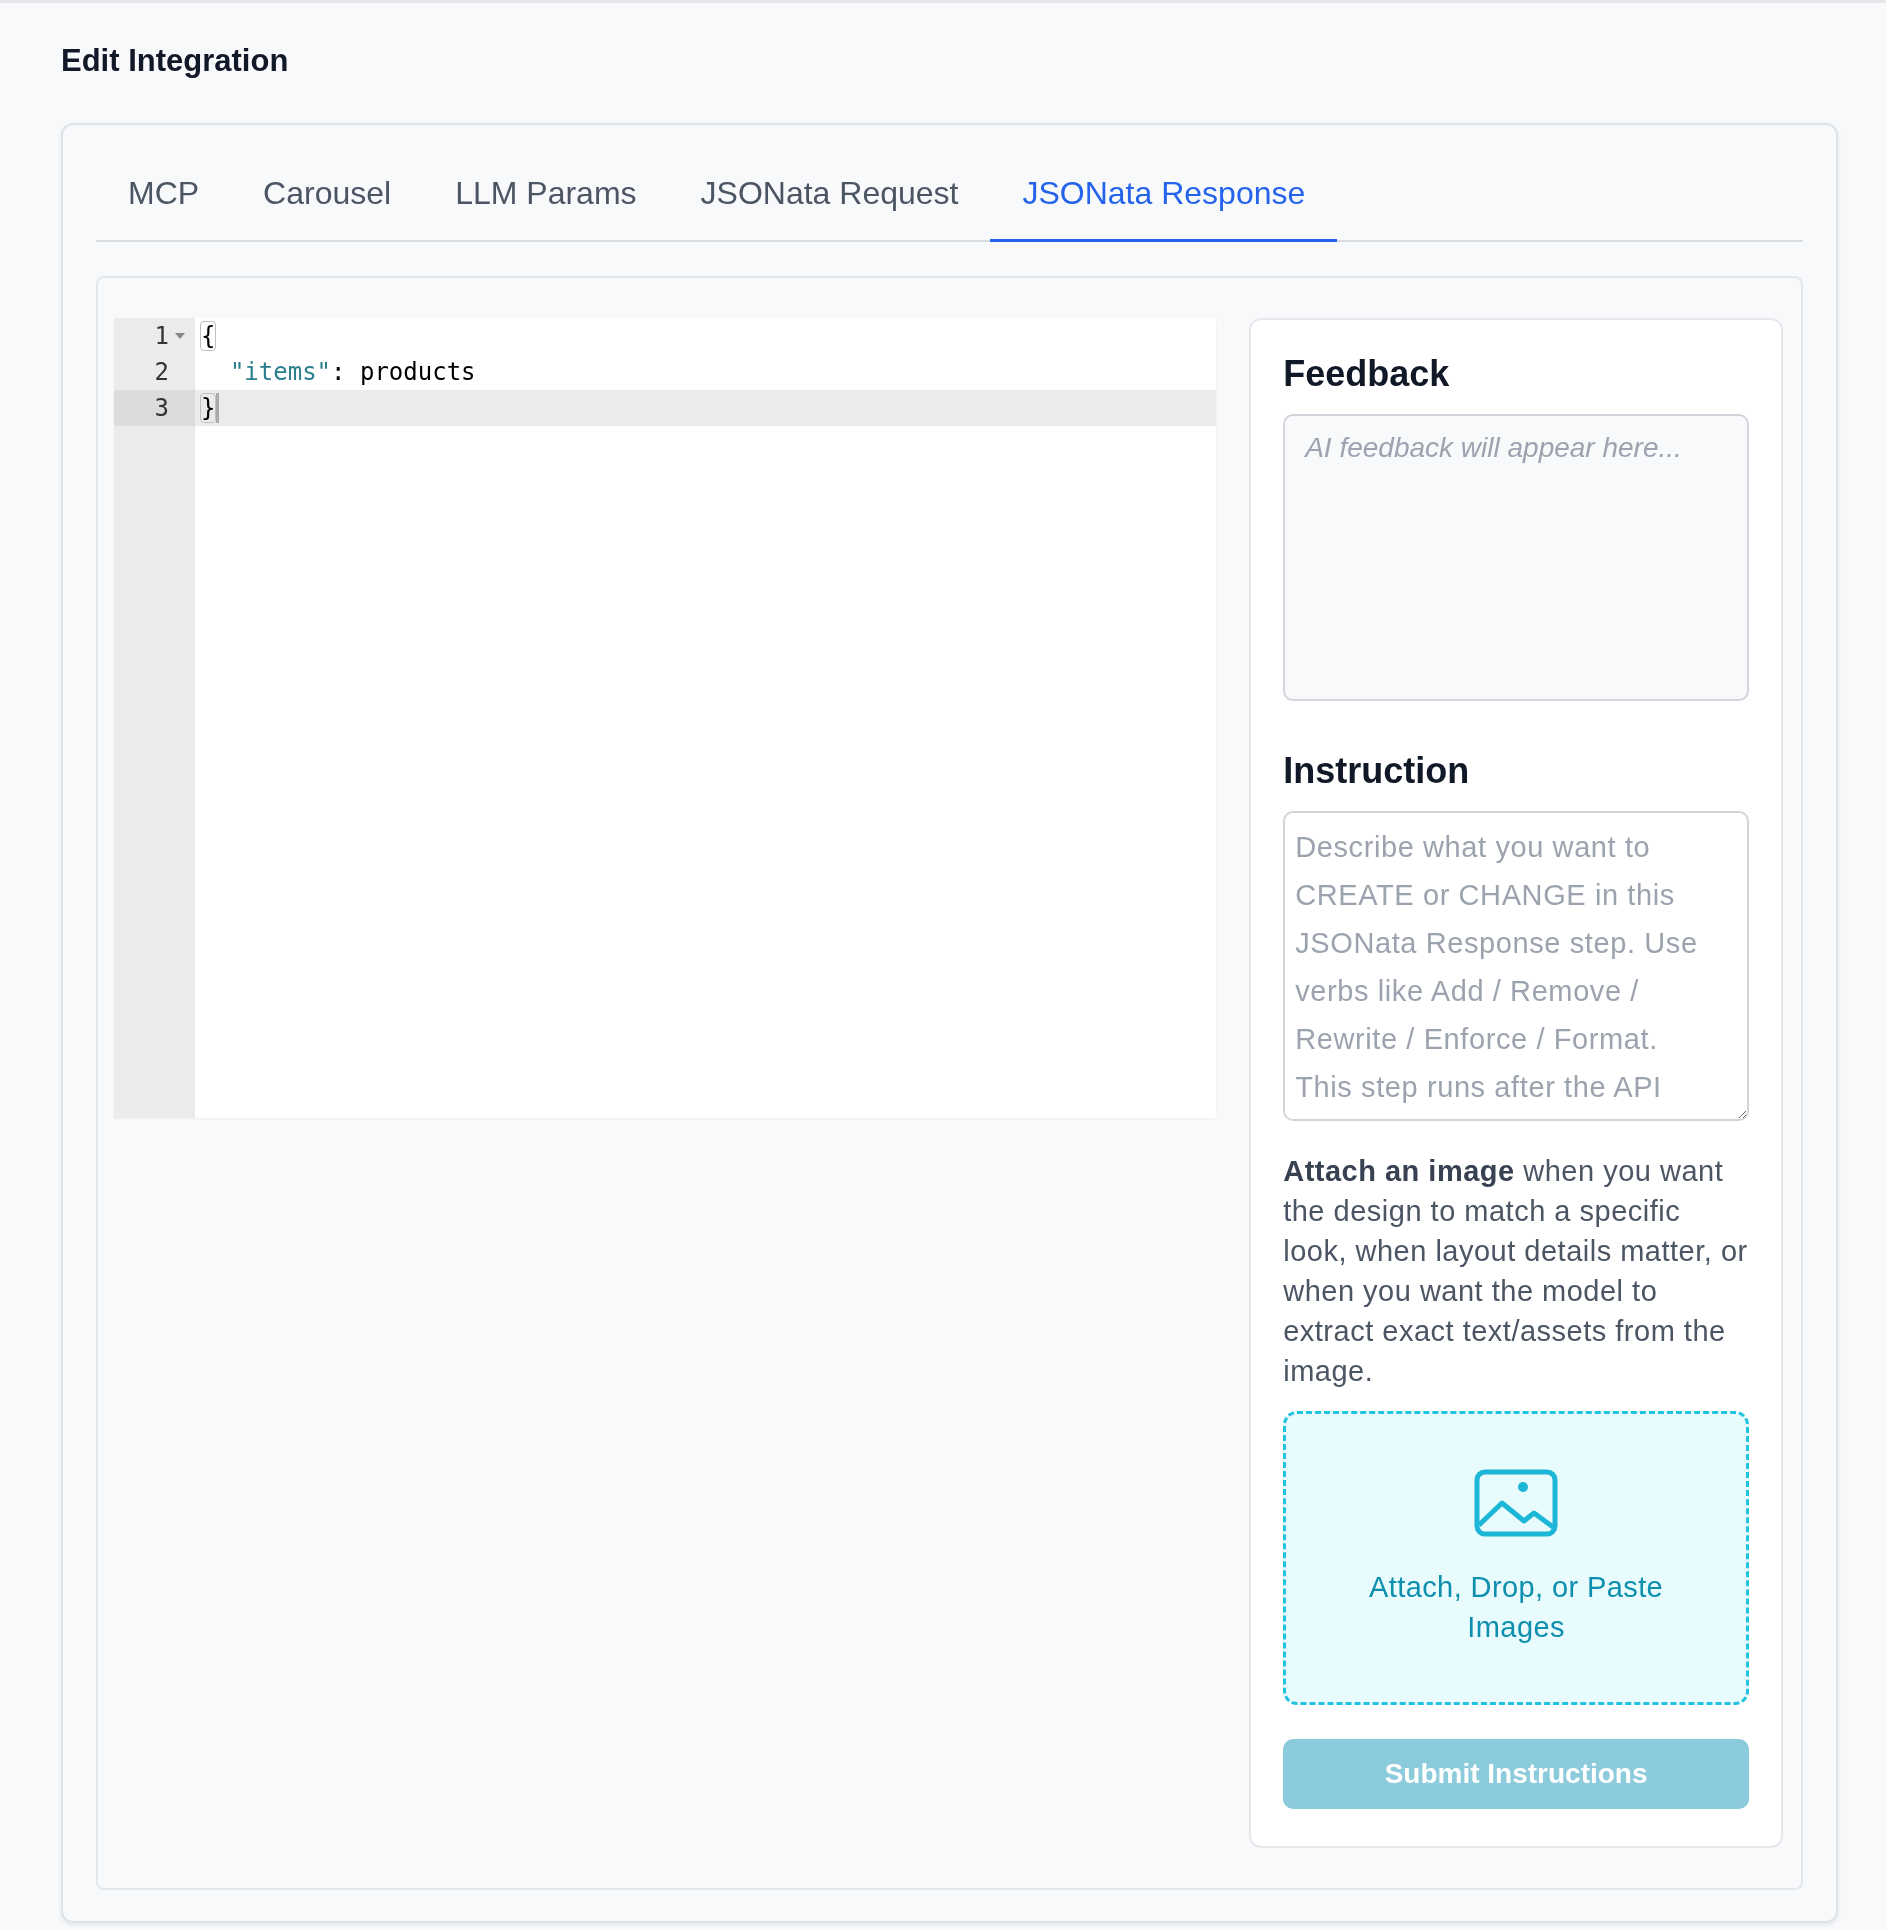 The width and height of the screenshot is (1886, 1930). Describe the element at coordinates (164, 194) in the screenshot. I see `tab: MCP` at that location.